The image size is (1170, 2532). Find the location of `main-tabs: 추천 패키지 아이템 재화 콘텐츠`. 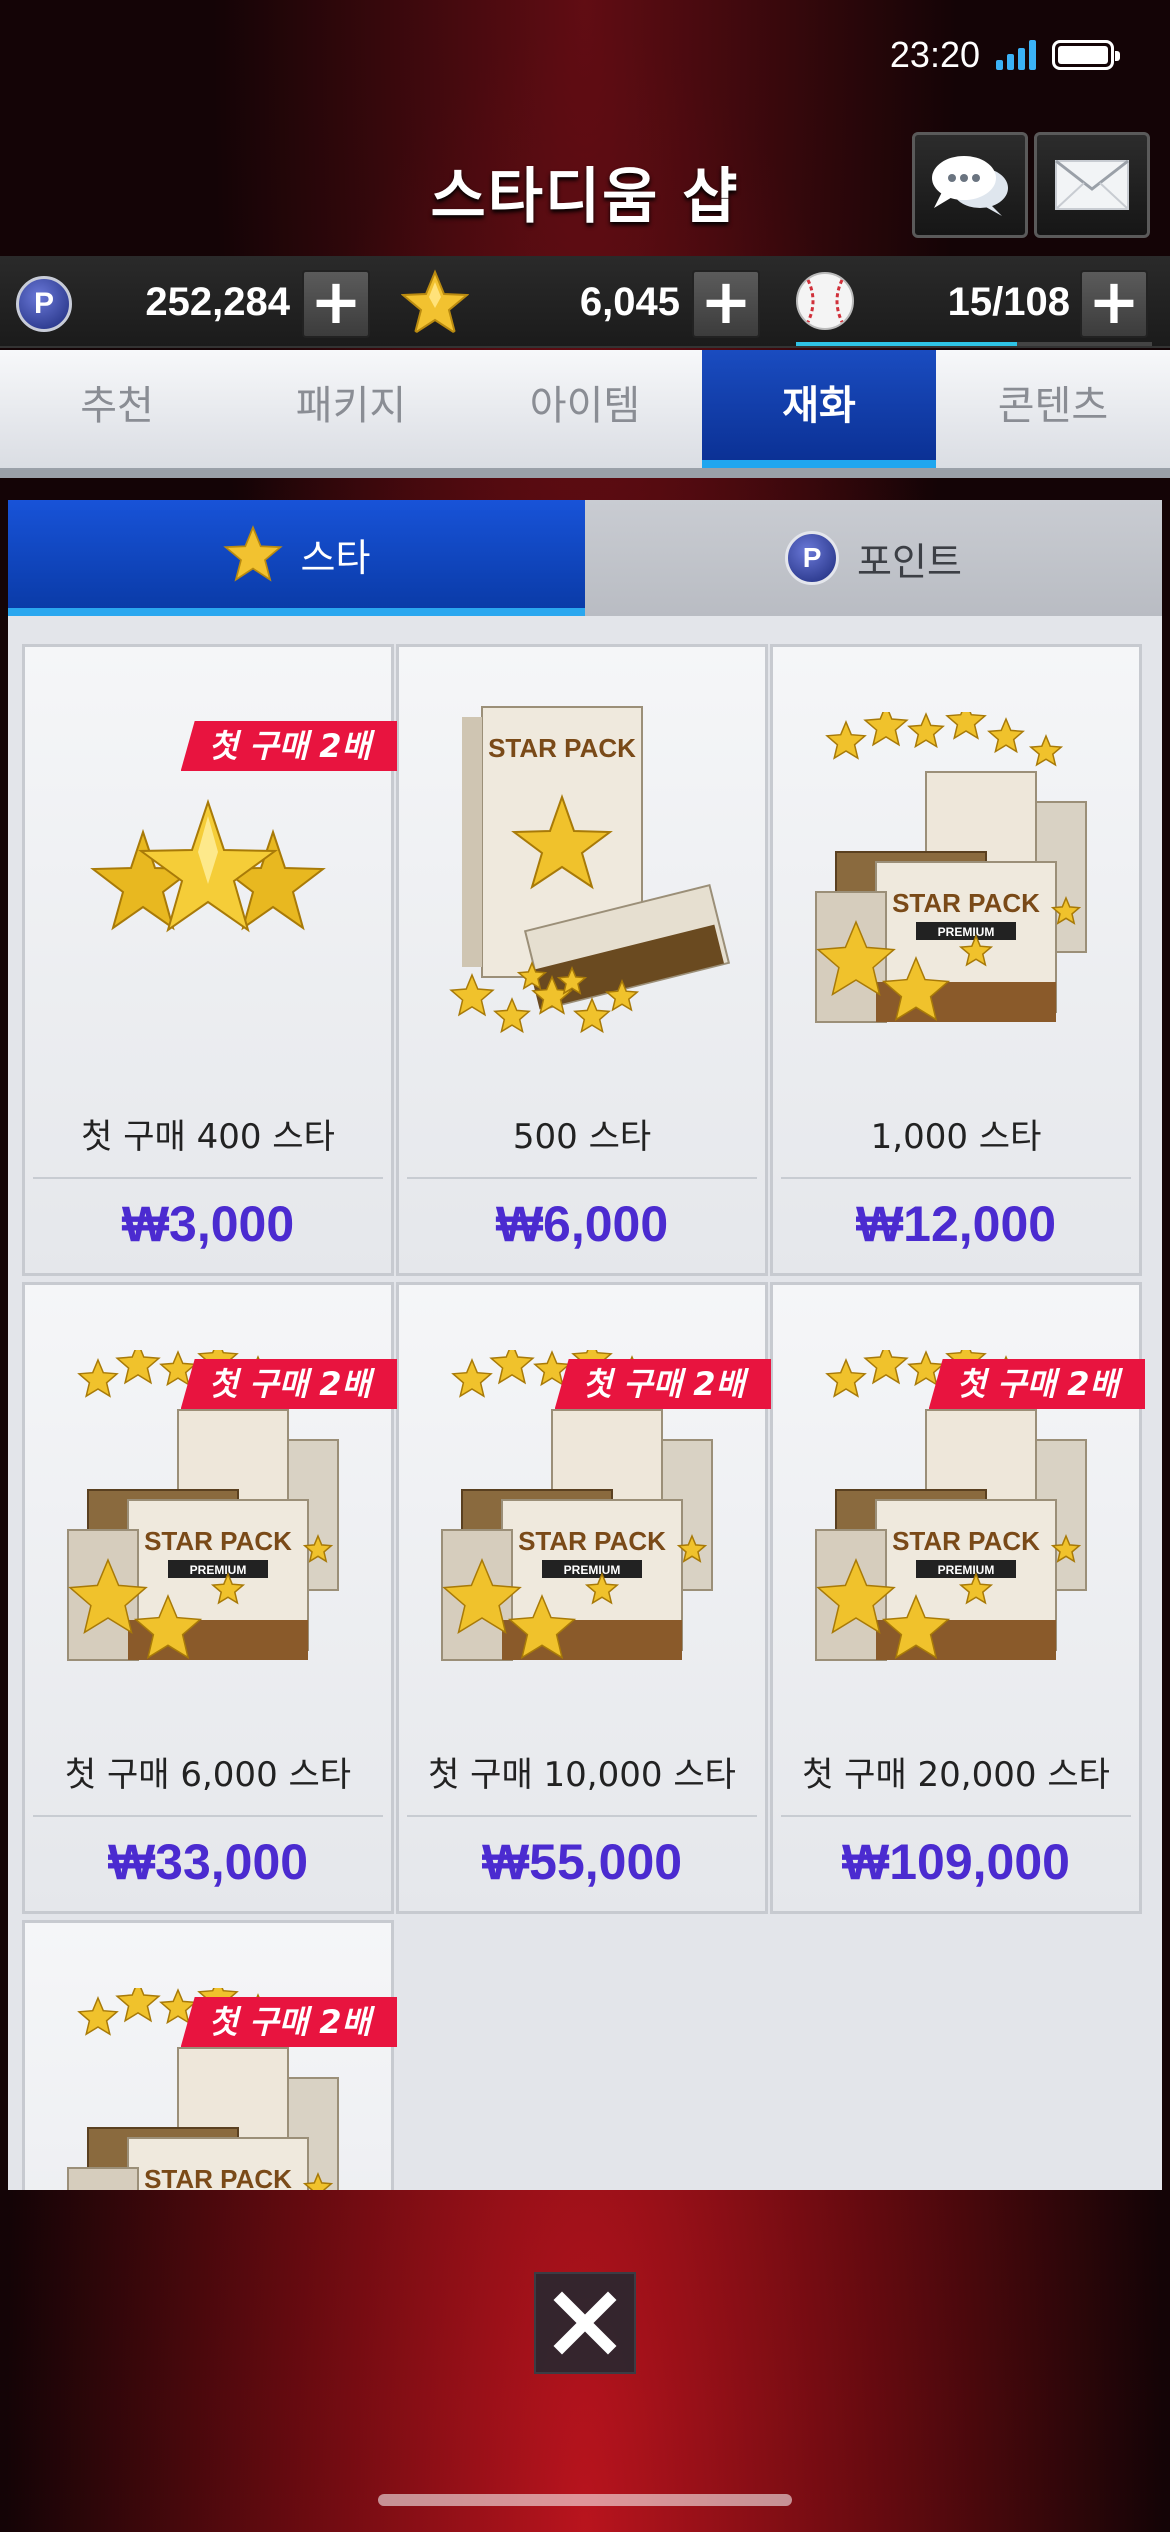

main-tabs: 추천 패키지 아이템 재화 콘텐츠 is located at coordinates (585, 409).